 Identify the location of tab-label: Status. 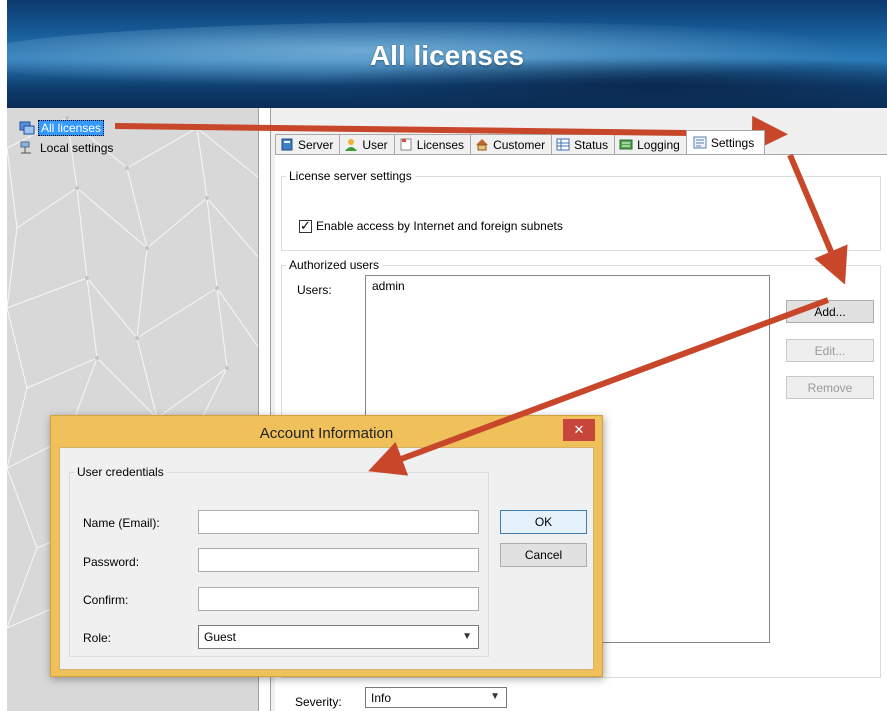
(591, 144).